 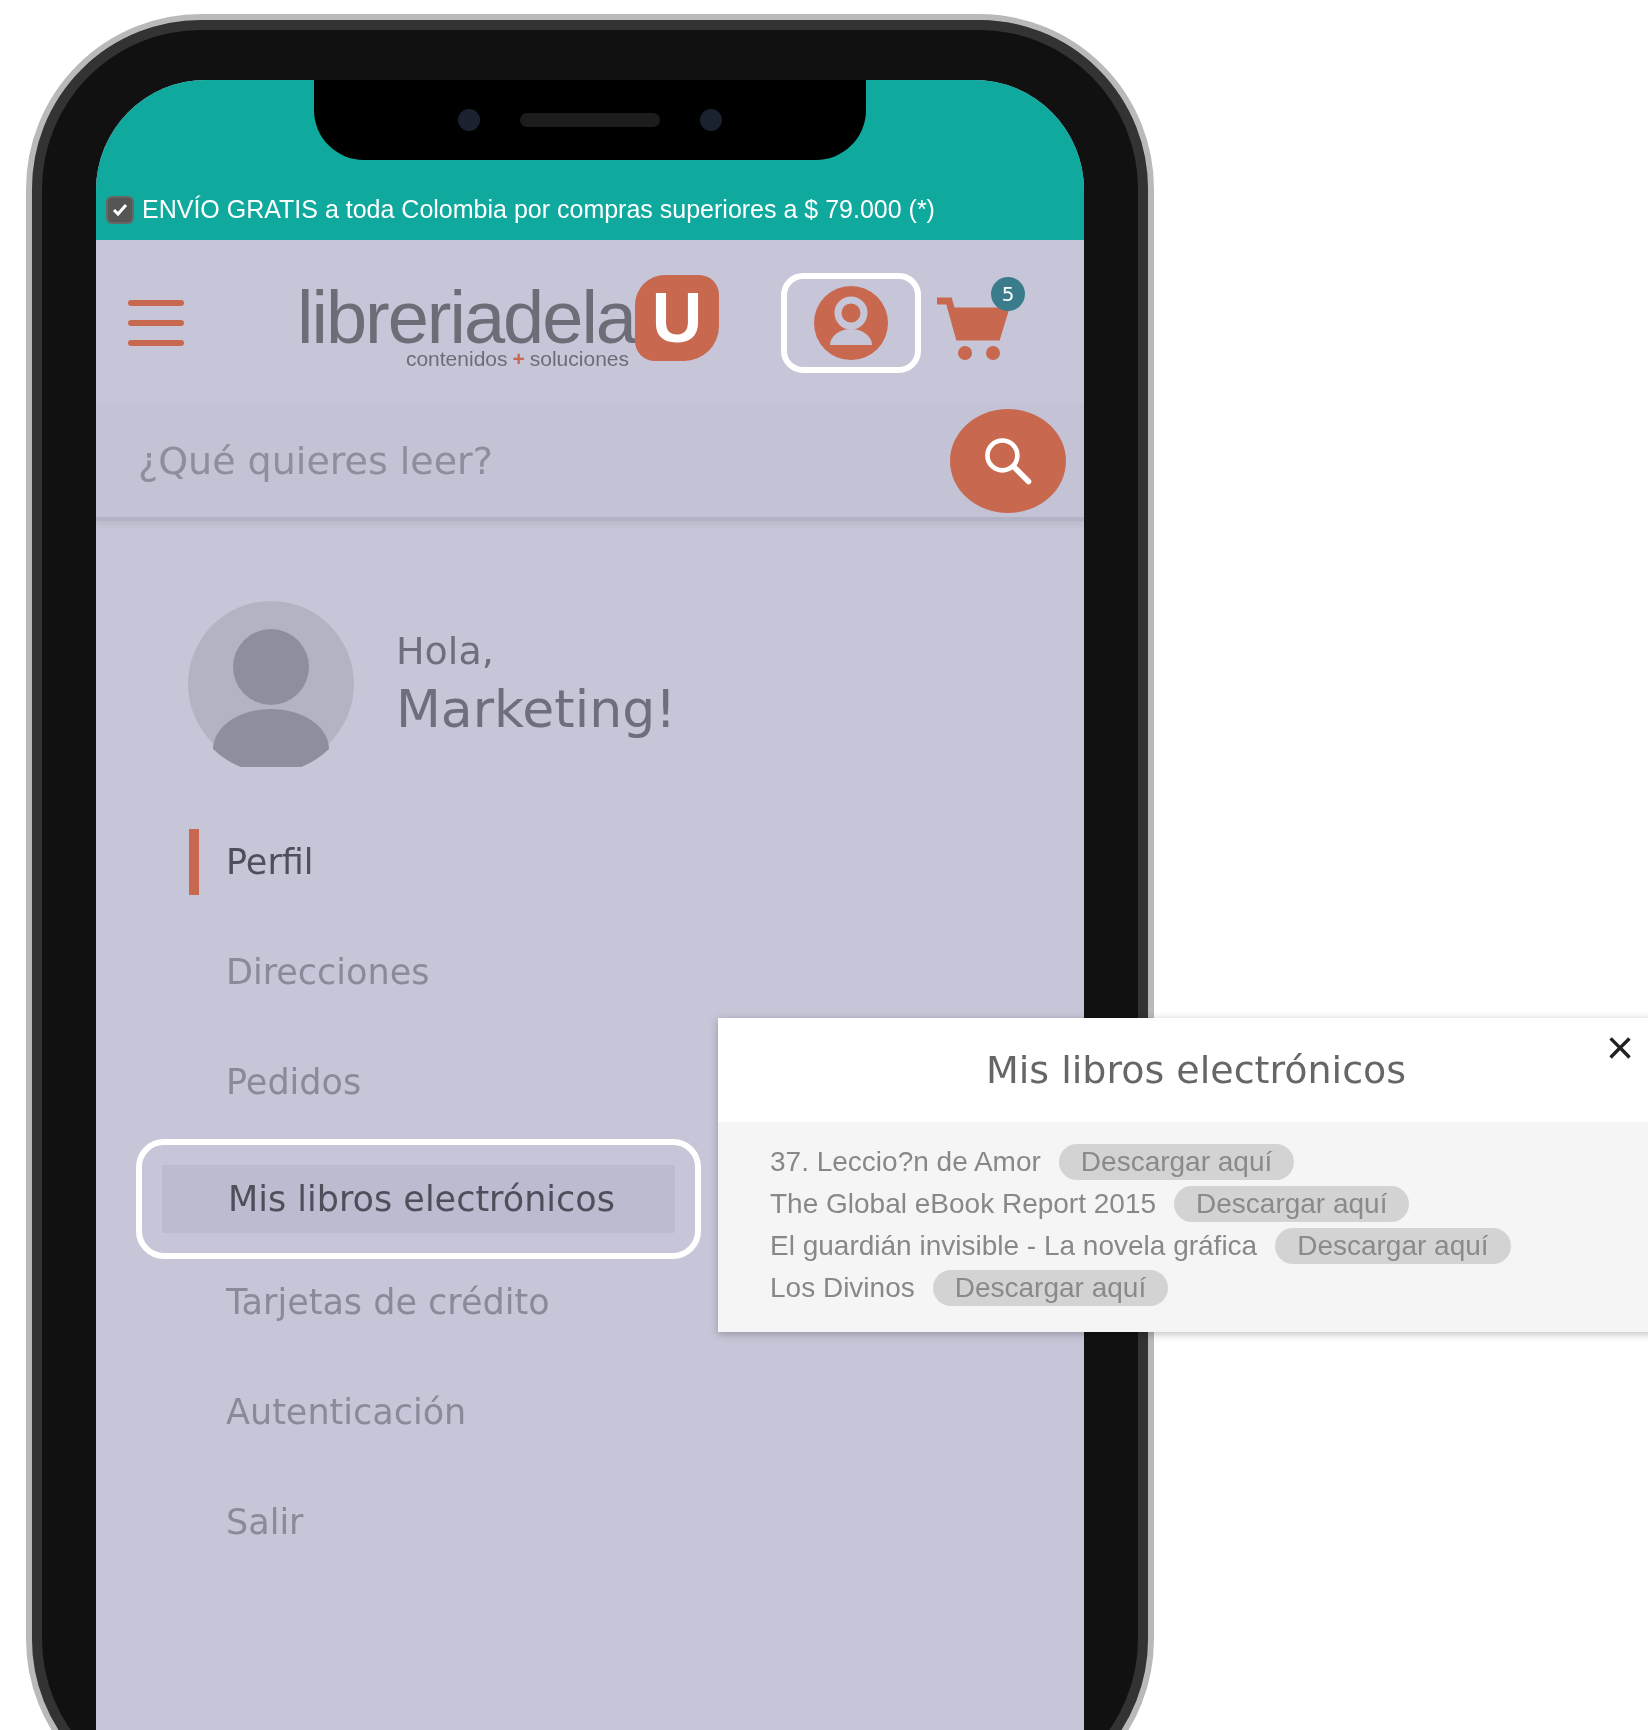 What do you see at coordinates (1619, 1048) in the screenshot?
I see `close-button: ×` at bounding box center [1619, 1048].